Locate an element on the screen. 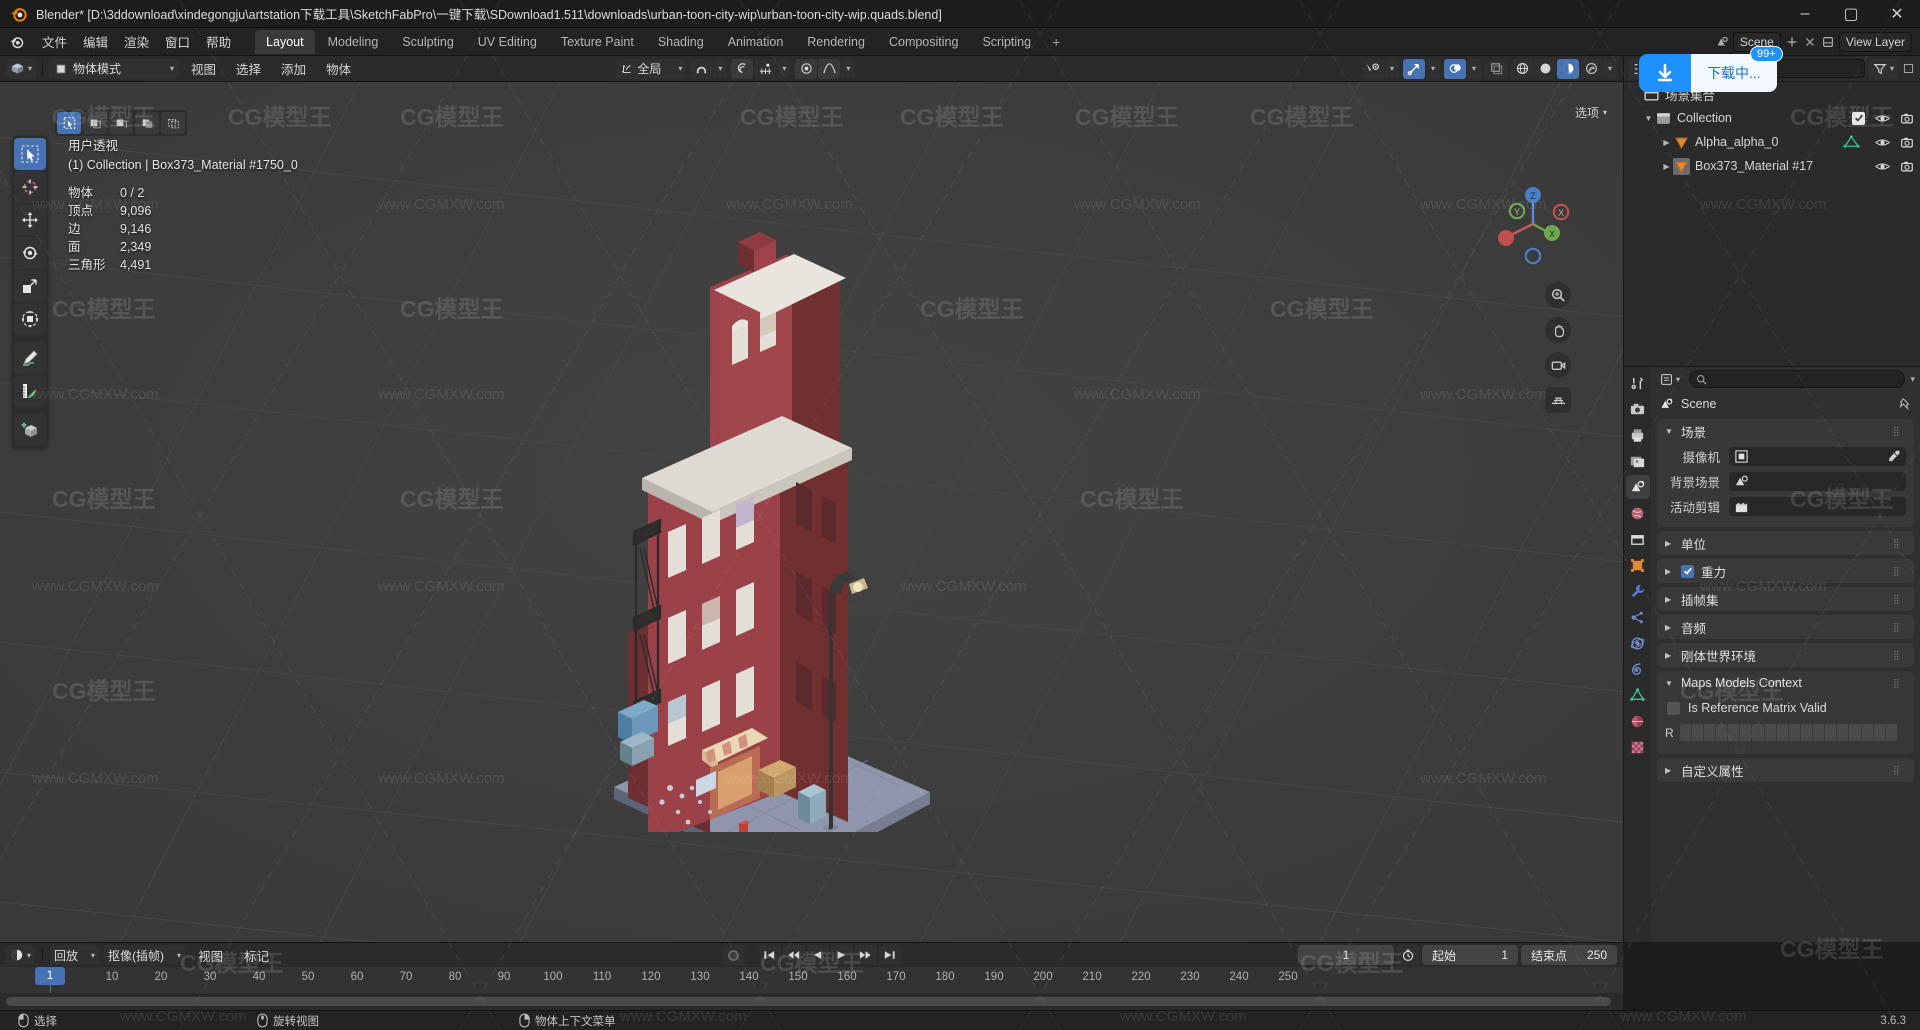  close-button: ✕ is located at coordinates (1897, 14).